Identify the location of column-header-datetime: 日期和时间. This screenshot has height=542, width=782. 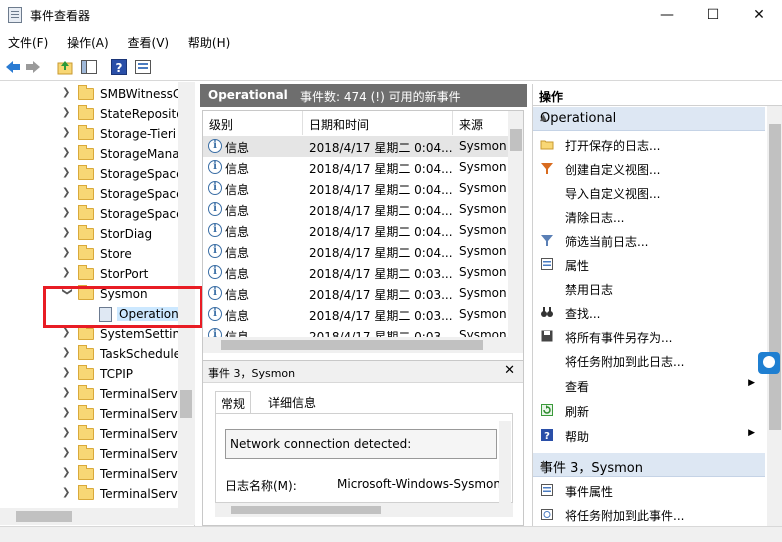
(378, 123).